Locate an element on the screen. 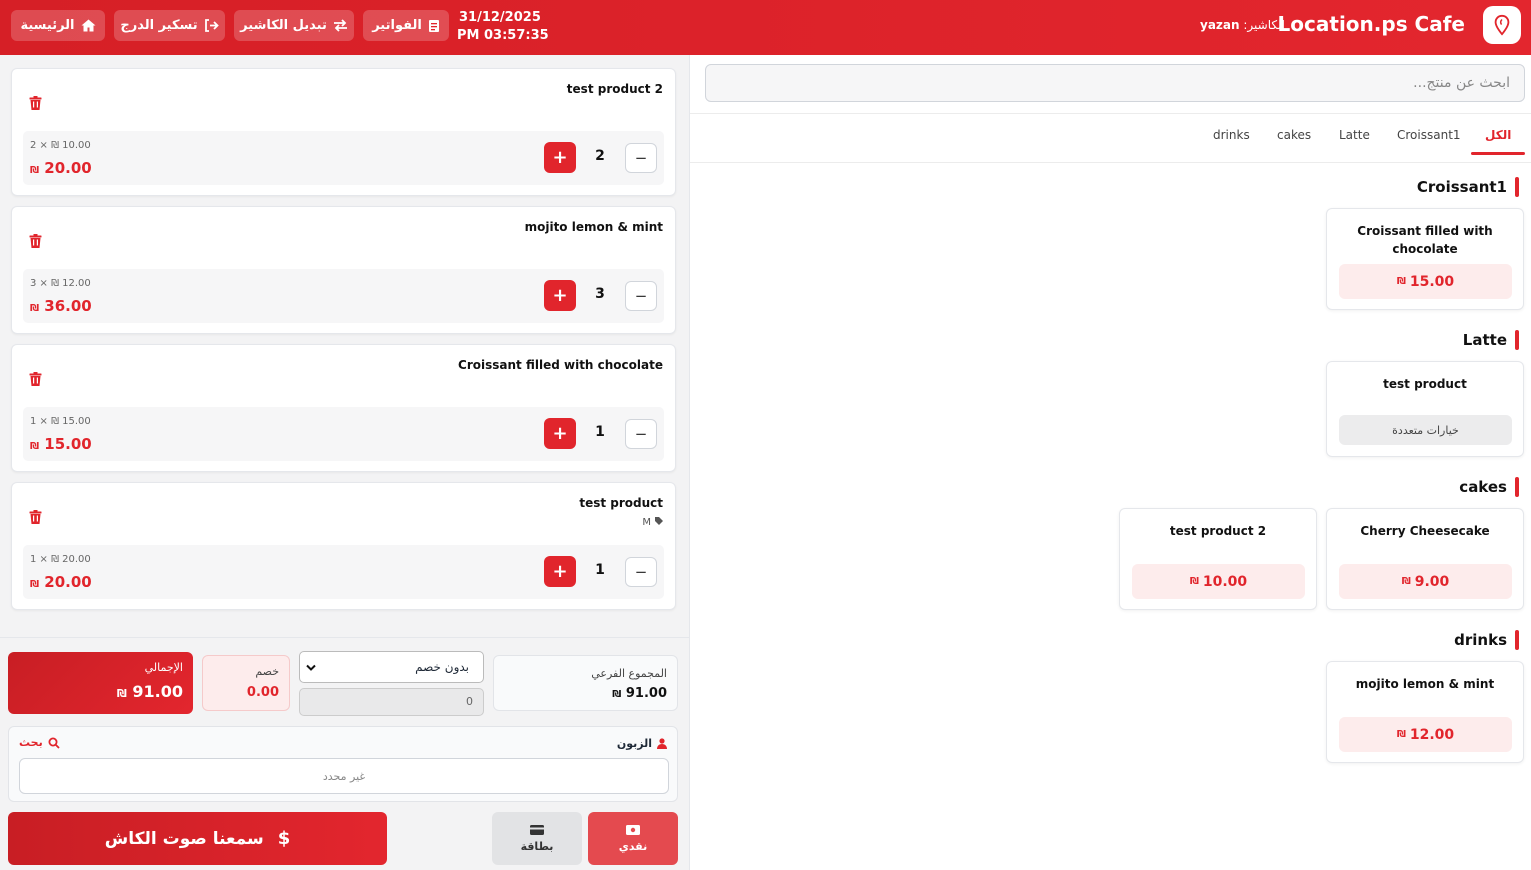  product-price: ₪ 12.00 is located at coordinates (1425, 734).